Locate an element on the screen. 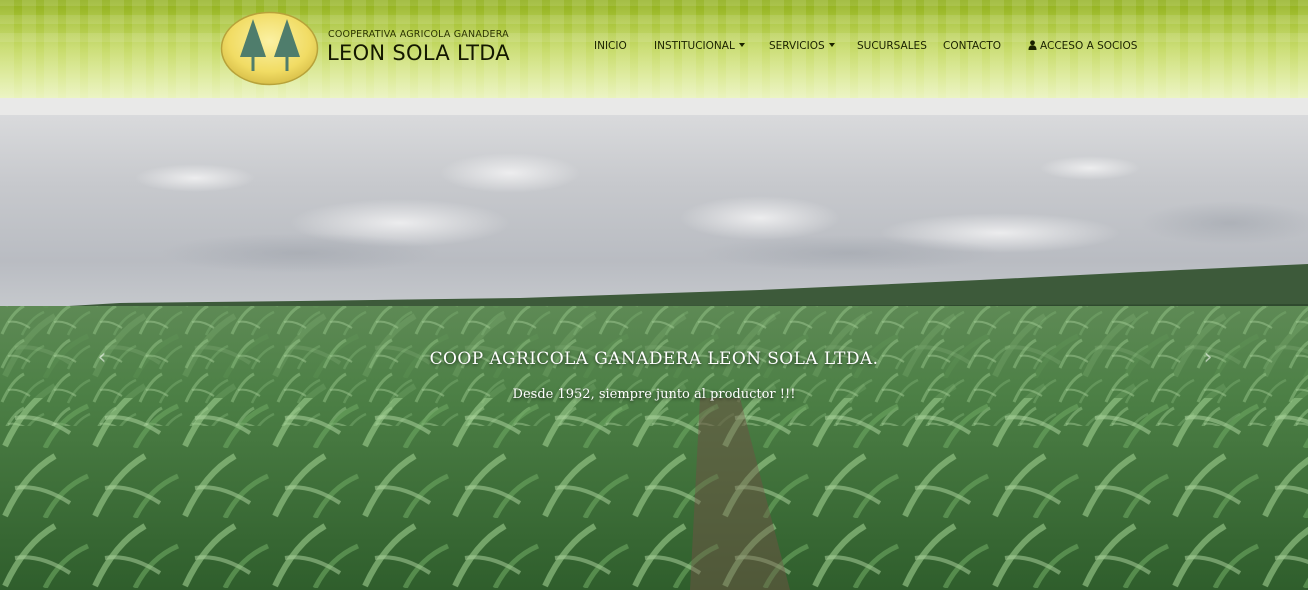 This screenshot has width=1308, height=590. nav-item-label: SUCURSALES is located at coordinates (892, 46).